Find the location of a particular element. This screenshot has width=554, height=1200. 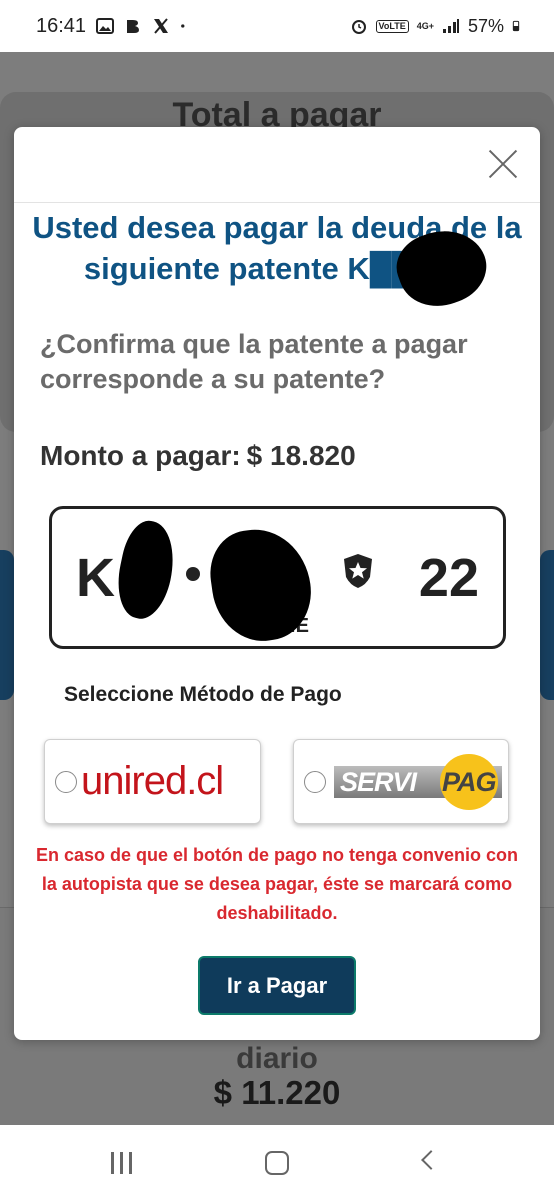

unired-logo: unired.cl is located at coordinates (152, 781).